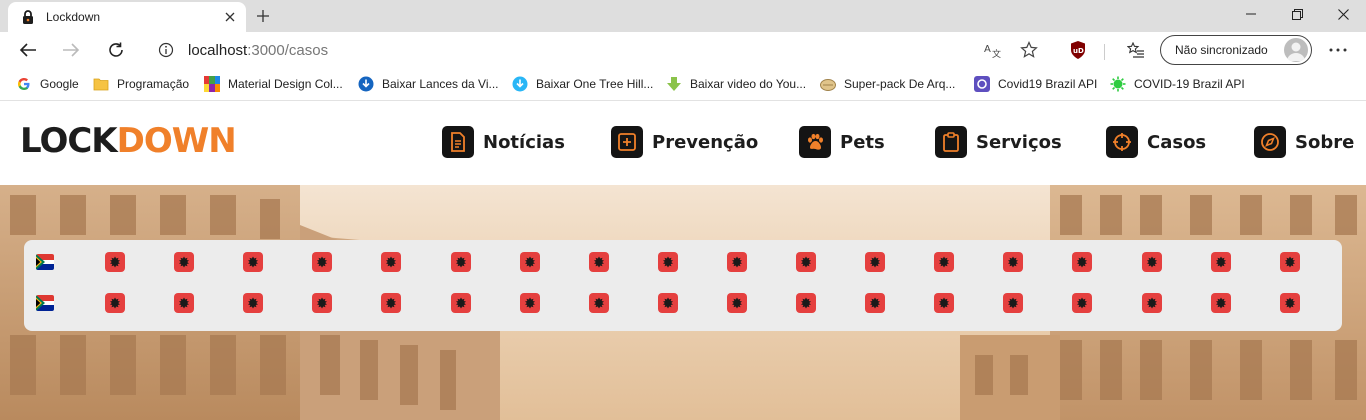  What do you see at coordinates (1019, 142) in the screenshot?
I see `nav-label: Serviços` at bounding box center [1019, 142].